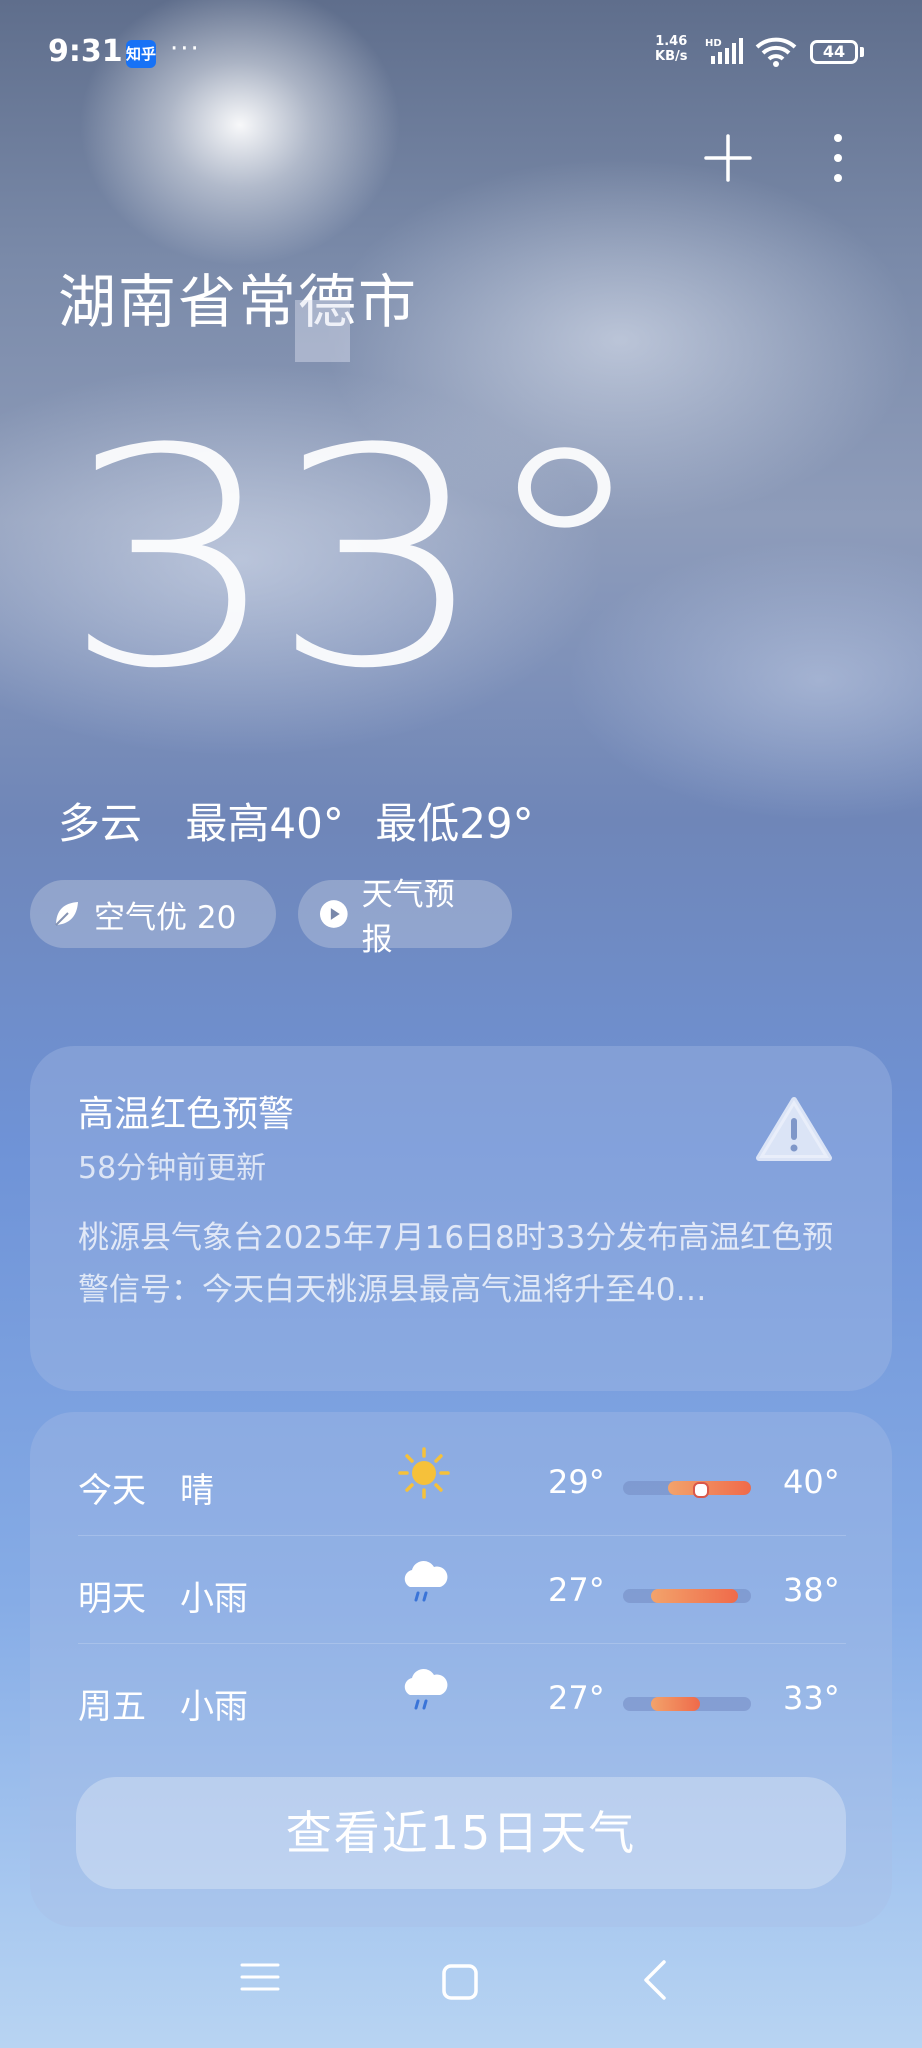  What do you see at coordinates (811, 1482) in the screenshot?
I see `forecast-high: 40°` at bounding box center [811, 1482].